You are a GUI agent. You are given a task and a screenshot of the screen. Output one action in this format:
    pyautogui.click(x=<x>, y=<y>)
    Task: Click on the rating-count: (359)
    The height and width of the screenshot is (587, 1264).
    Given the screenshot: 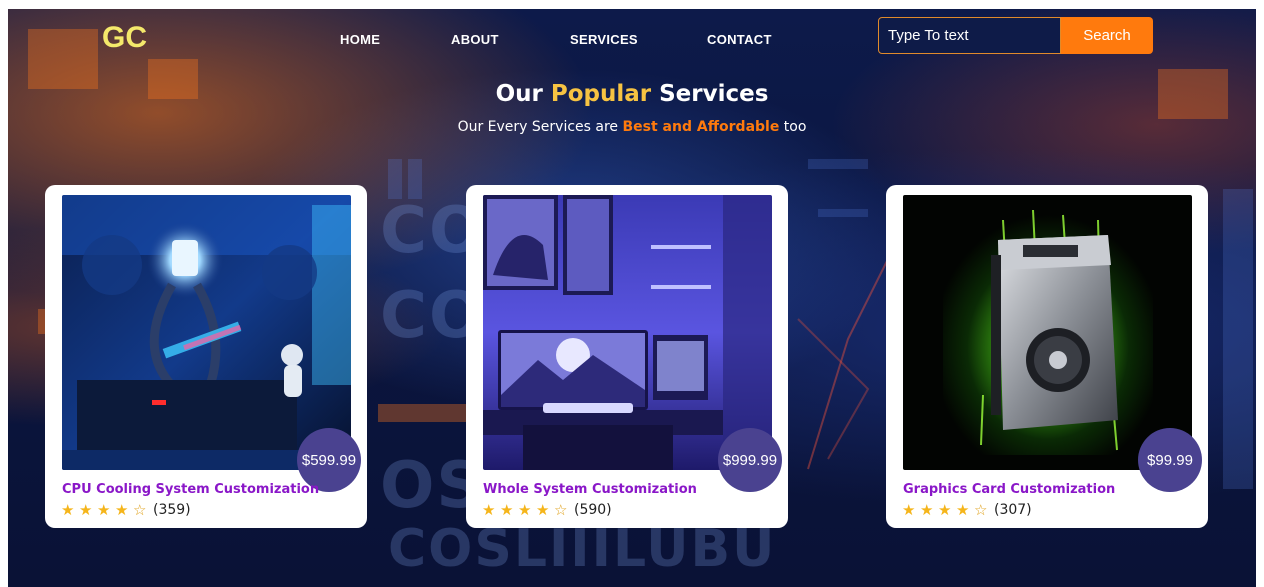 What is the action you would take?
    pyautogui.click(x=172, y=510)
    